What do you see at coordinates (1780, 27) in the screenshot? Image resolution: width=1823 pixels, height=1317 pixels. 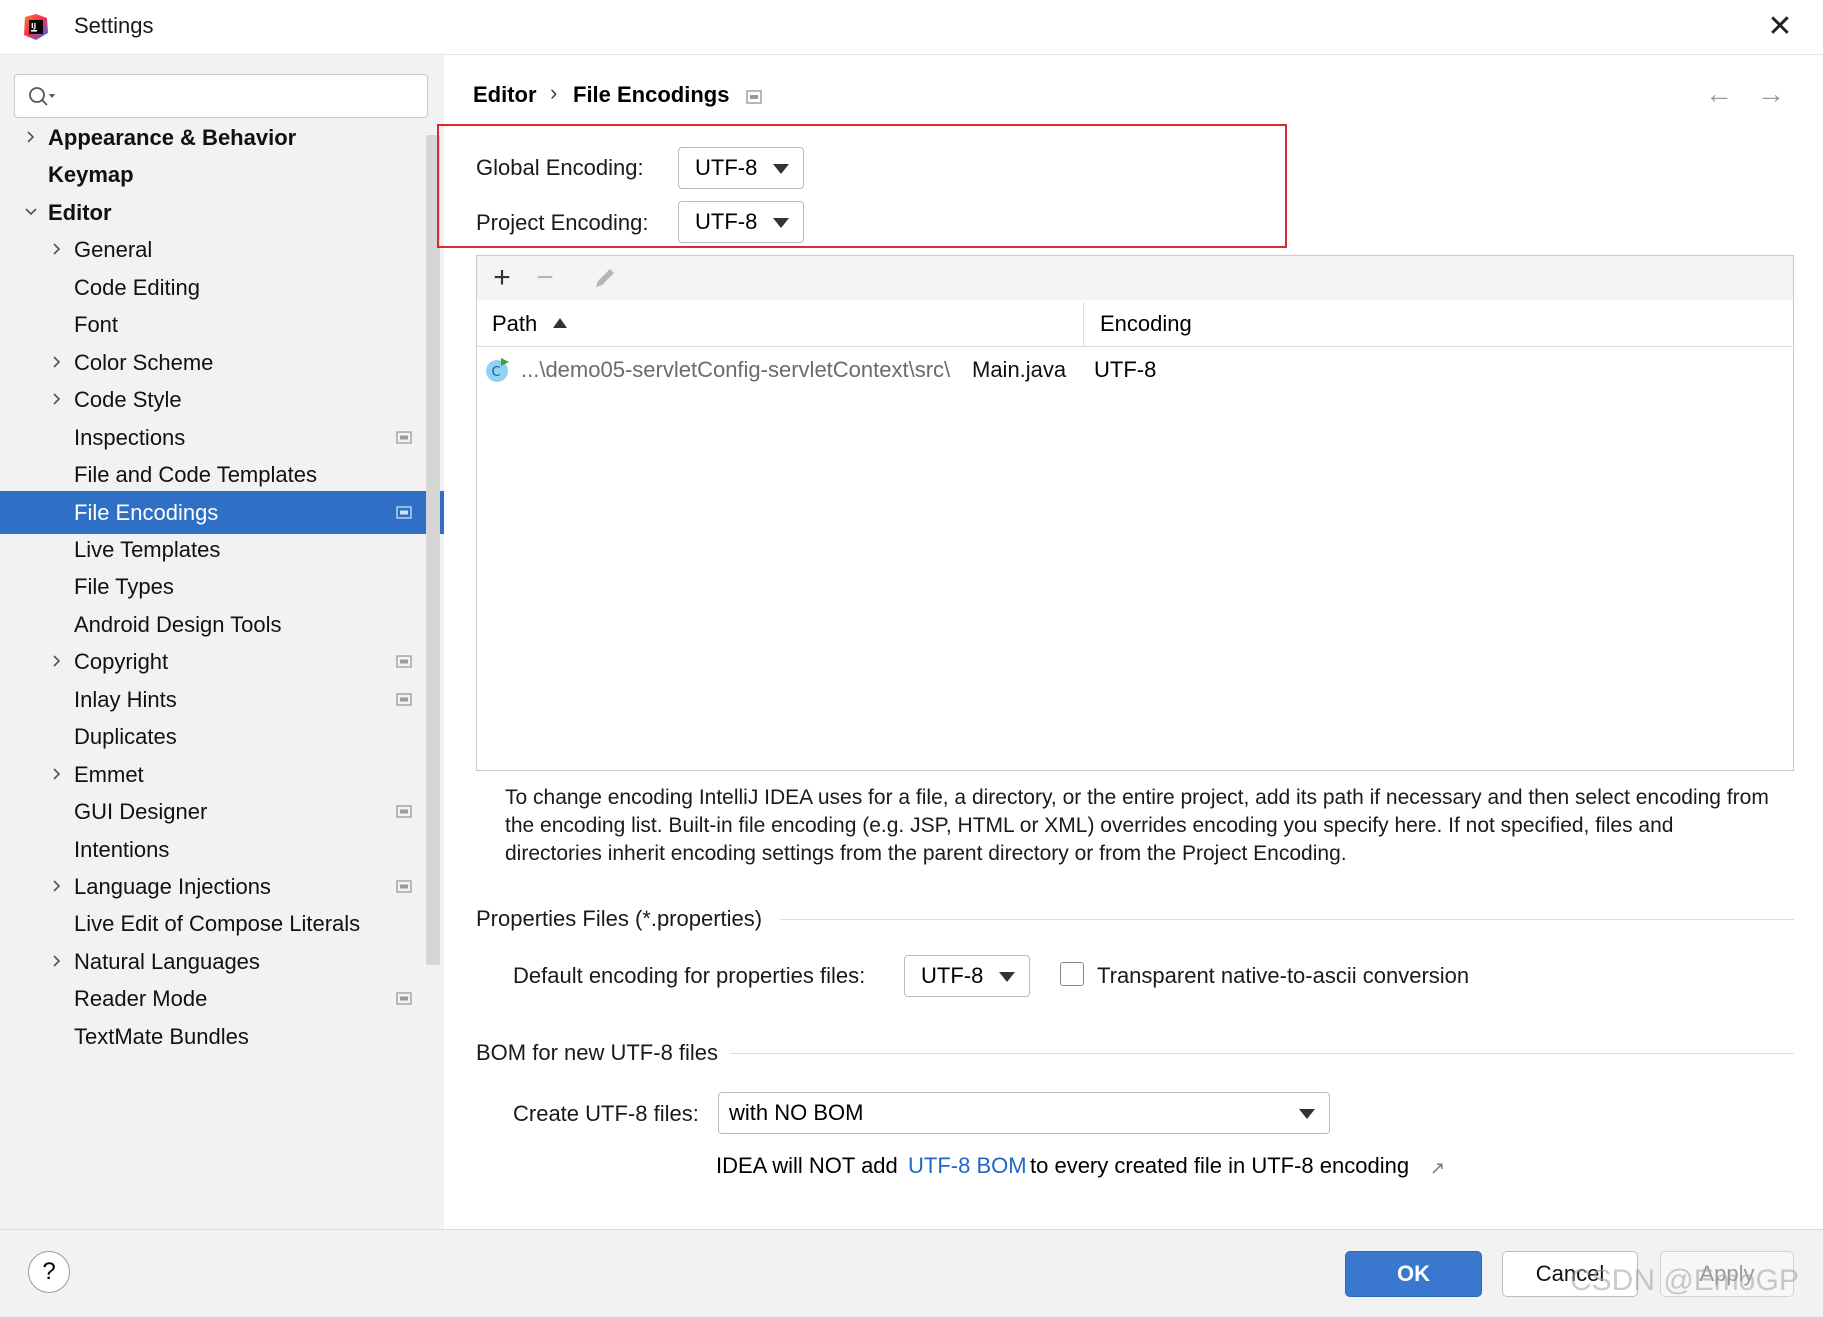 I see `close-button: ✕` at bounding box center [1780, 27].